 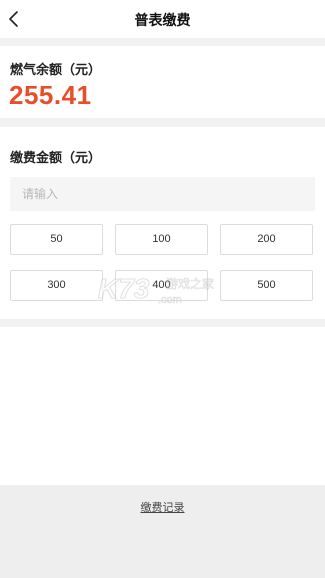 What do you see at coordinates (161, 239) in the screenshot?
I see `amount-option-100: 100` at bounding box center [161, 239].